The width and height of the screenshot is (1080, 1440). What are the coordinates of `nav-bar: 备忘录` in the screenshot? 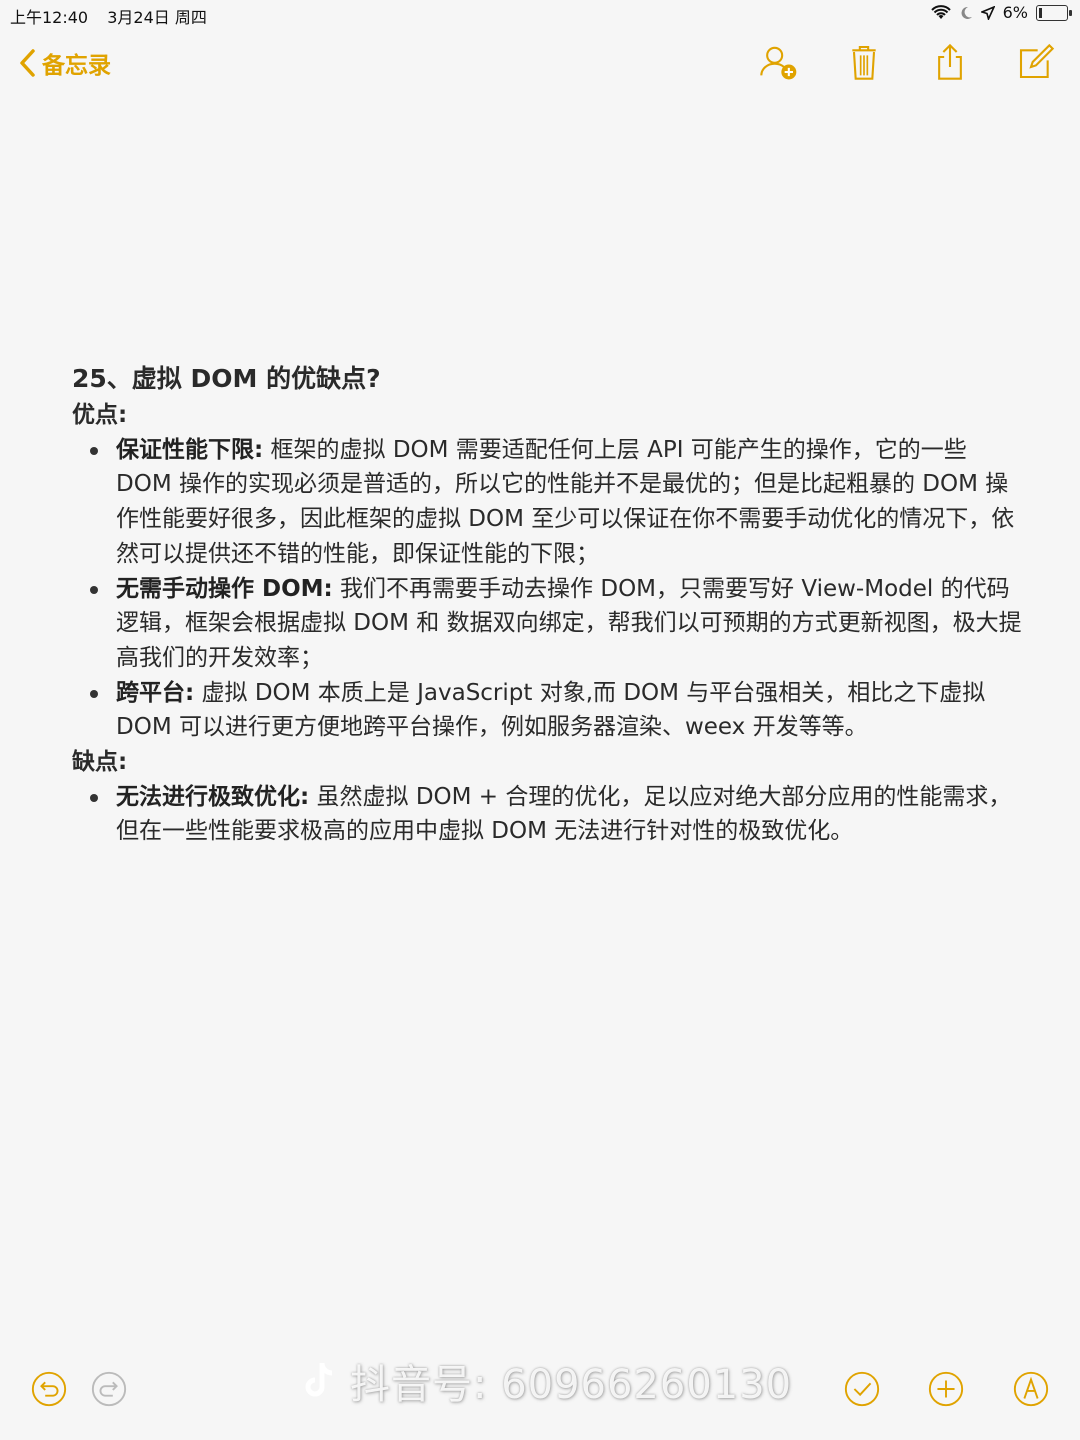 It's located at (540, 66).